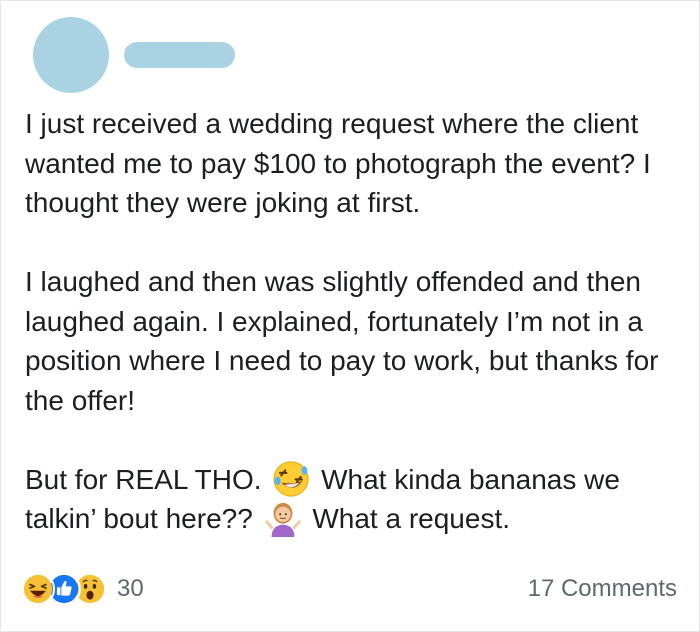 The height and width of the screenshot is (632, 700). Describe the element at coordinates (602, 589) in the screenshot. I see `comments-link: 17 Comments` at that location.